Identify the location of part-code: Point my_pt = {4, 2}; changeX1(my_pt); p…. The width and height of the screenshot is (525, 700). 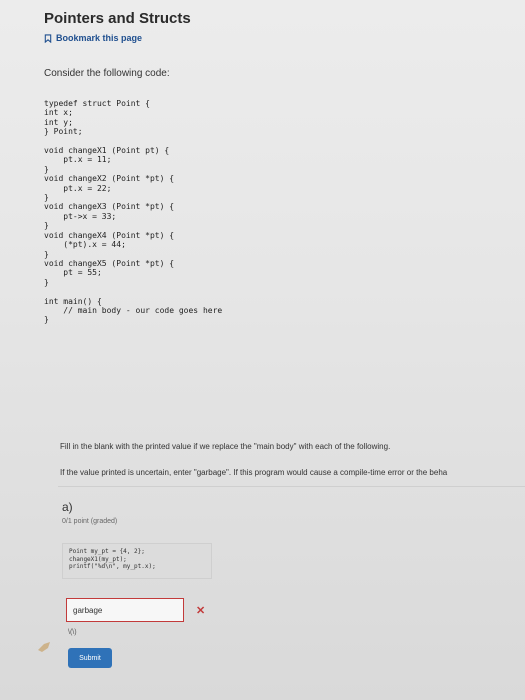
(112, 559).